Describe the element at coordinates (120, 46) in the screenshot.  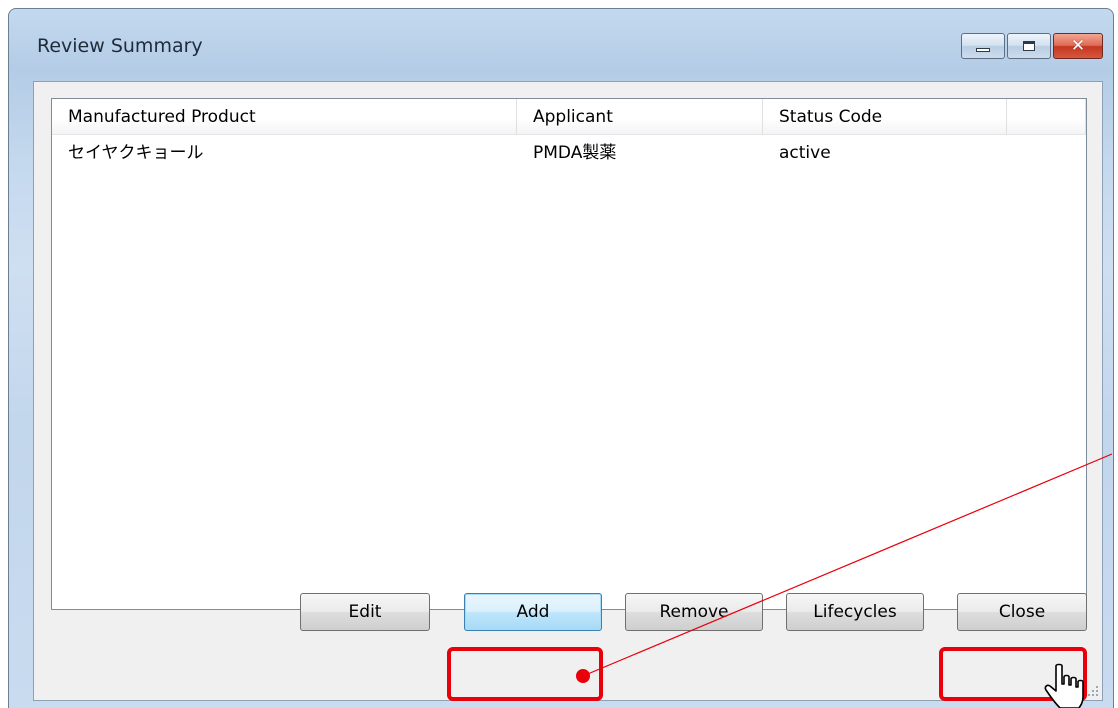
I see `window-title: Review Summary` at that location.